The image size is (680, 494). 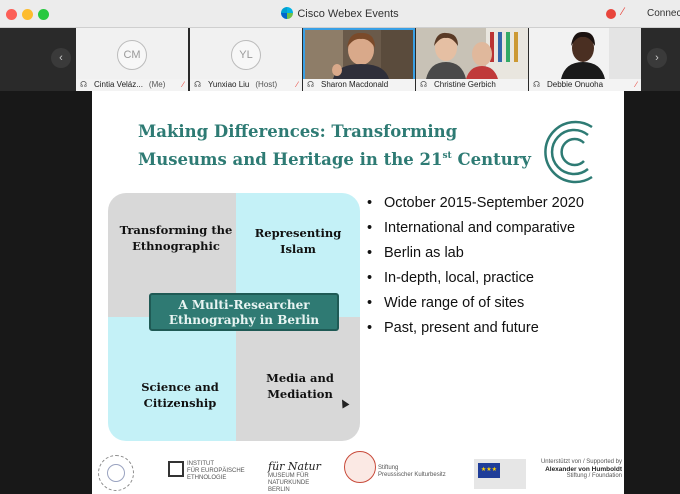 I want to click on slide-title-line2: Museums and Heritage in the 21st Century, so click(x=348, y=158).